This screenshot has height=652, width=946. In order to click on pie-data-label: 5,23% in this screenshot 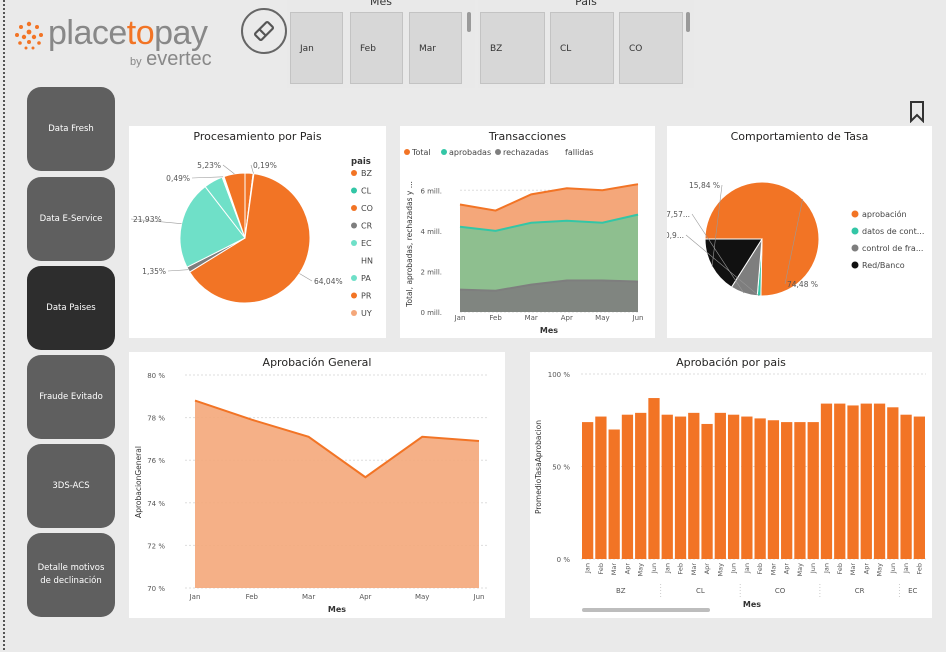, I will do `click(209, 165)`.